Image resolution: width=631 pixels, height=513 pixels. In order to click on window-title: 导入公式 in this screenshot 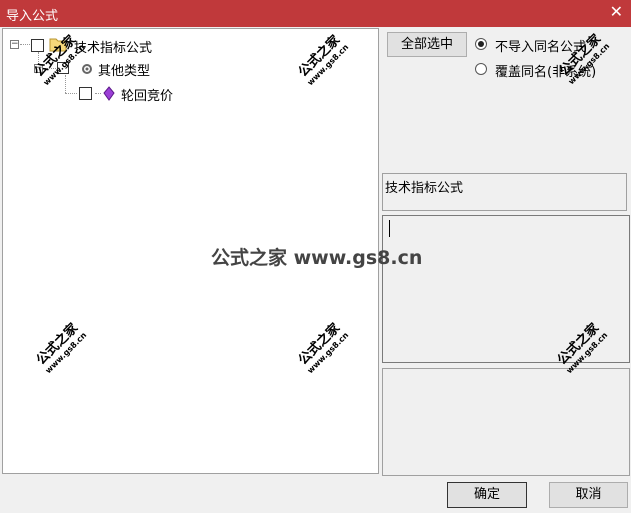, I will do `click(32, 16)`.